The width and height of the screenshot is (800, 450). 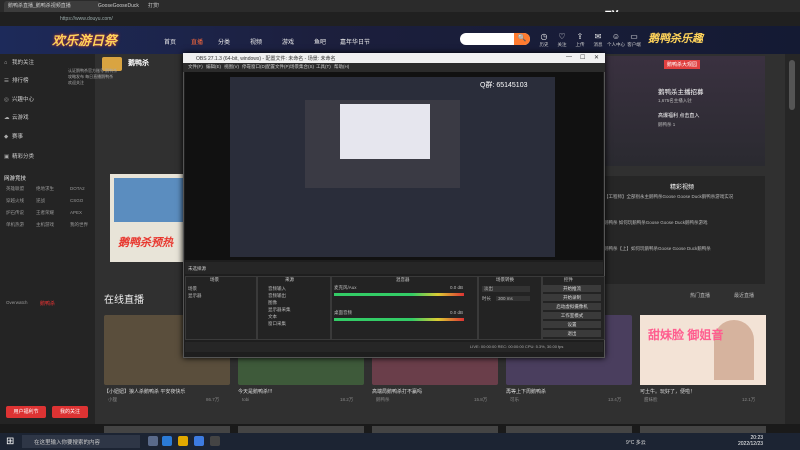 What do you see at coordinates (572, 324) in the screenshot?
I see `settings-button: 设置` at bounding box center [572, 324].